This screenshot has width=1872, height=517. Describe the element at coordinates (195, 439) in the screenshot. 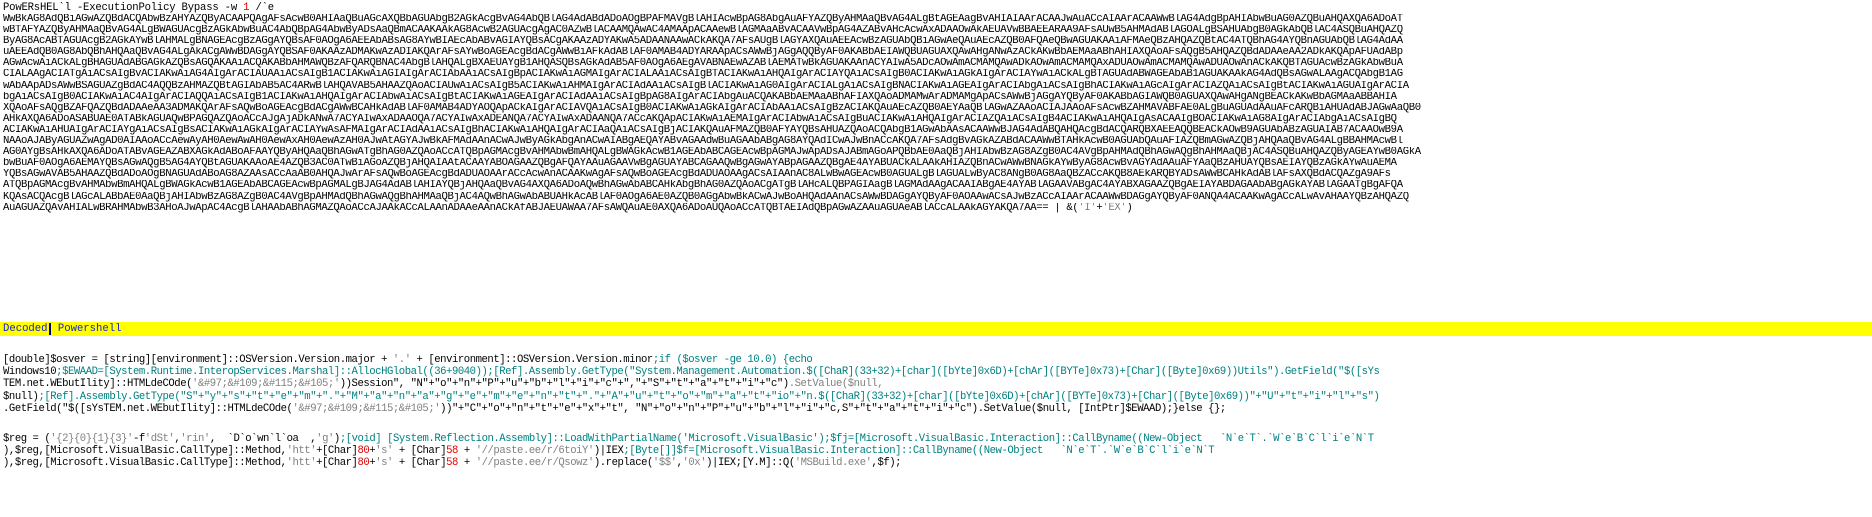

I see `code-token: 'rin'` at that location.